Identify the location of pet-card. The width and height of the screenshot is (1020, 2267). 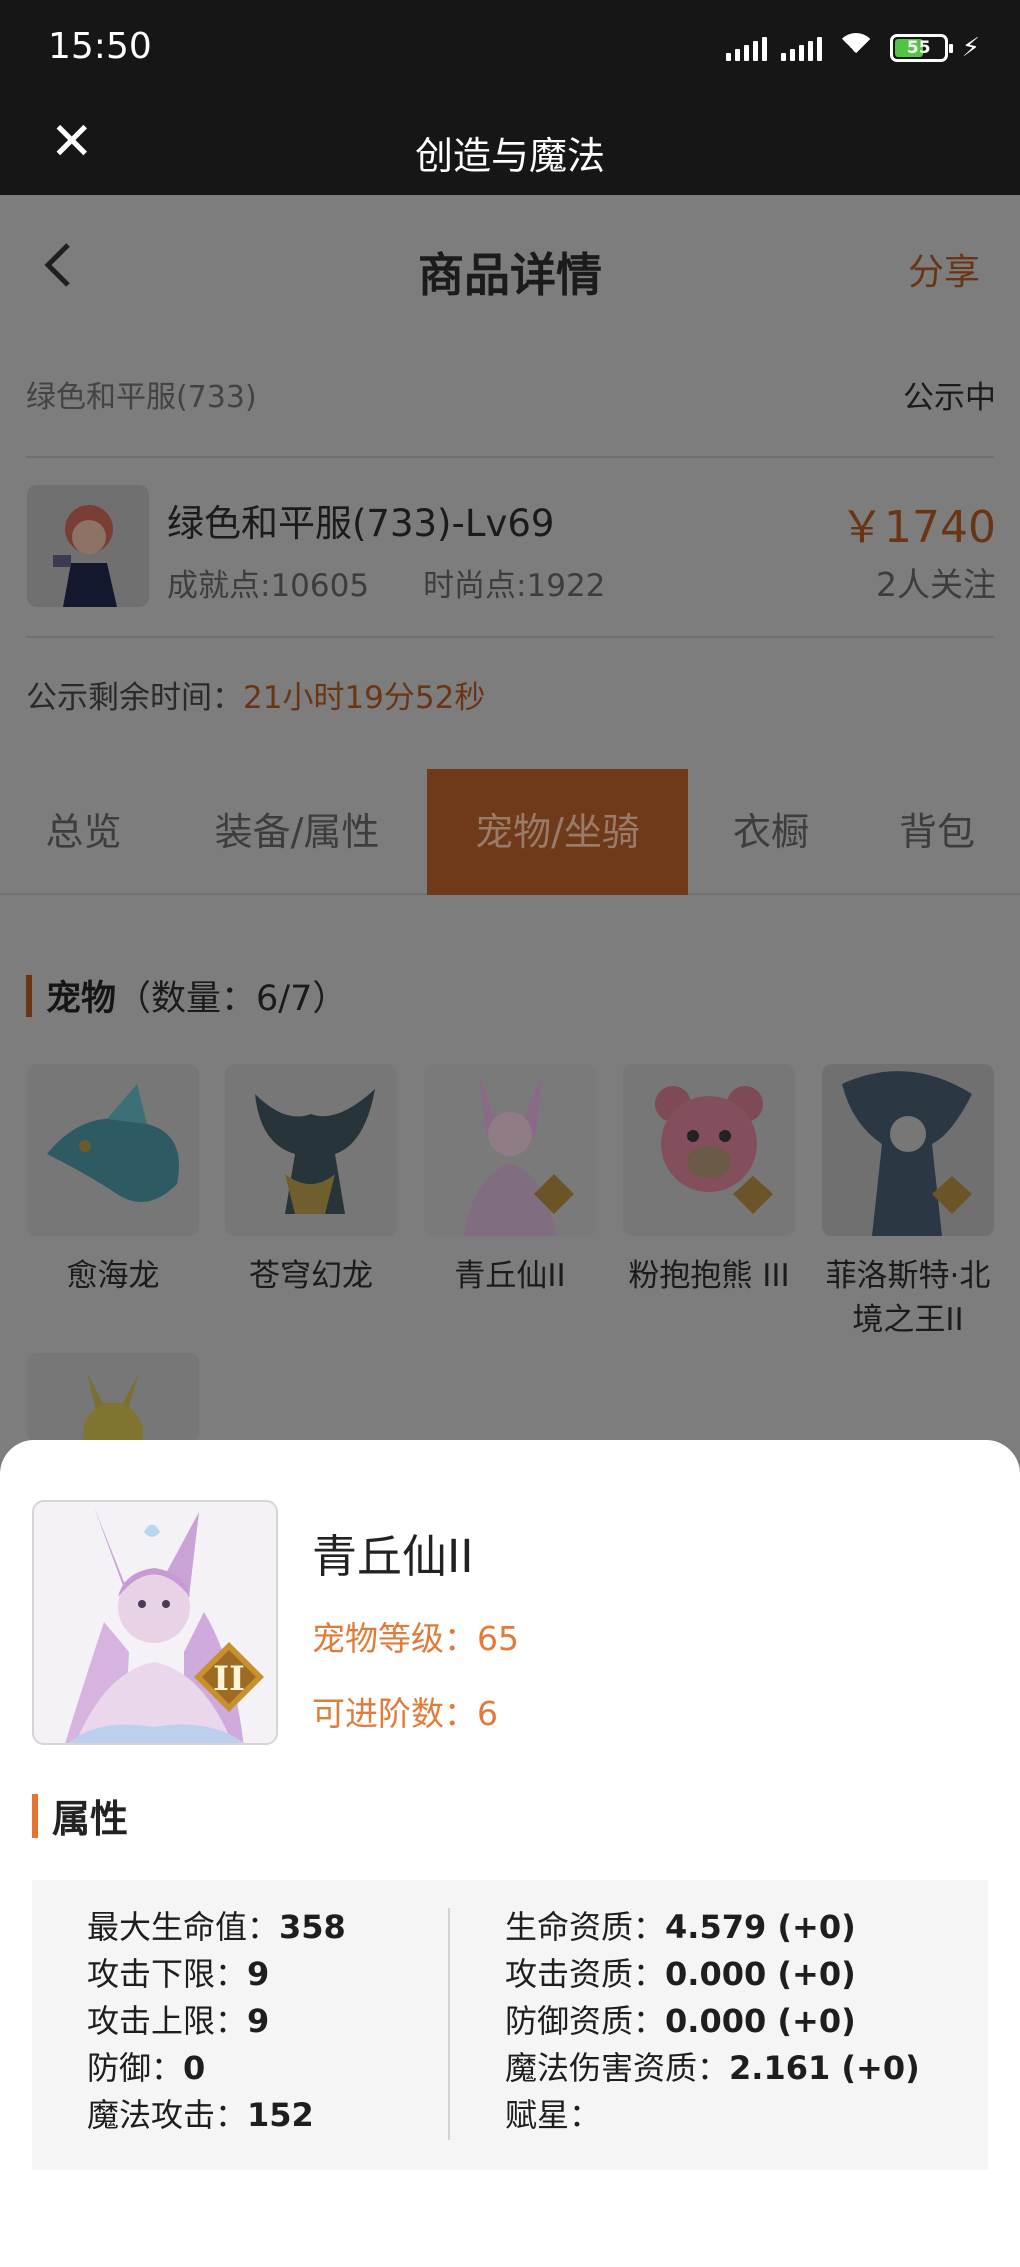
(113, 1398).